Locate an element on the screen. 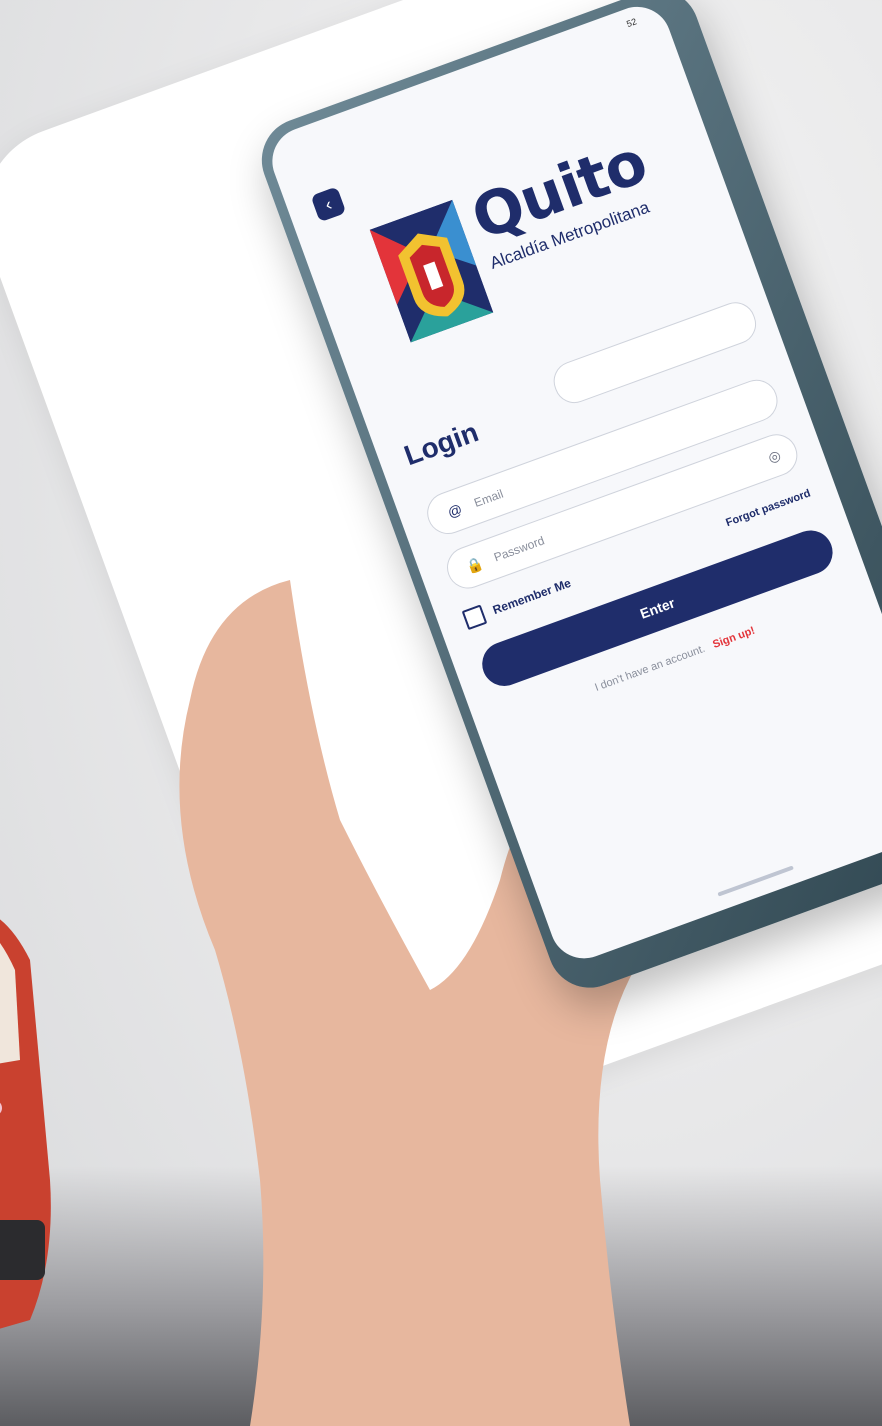 The height and width of the screenshot is (1426, 882). remember-label: Remember Me is located at coordinates (532, 596).